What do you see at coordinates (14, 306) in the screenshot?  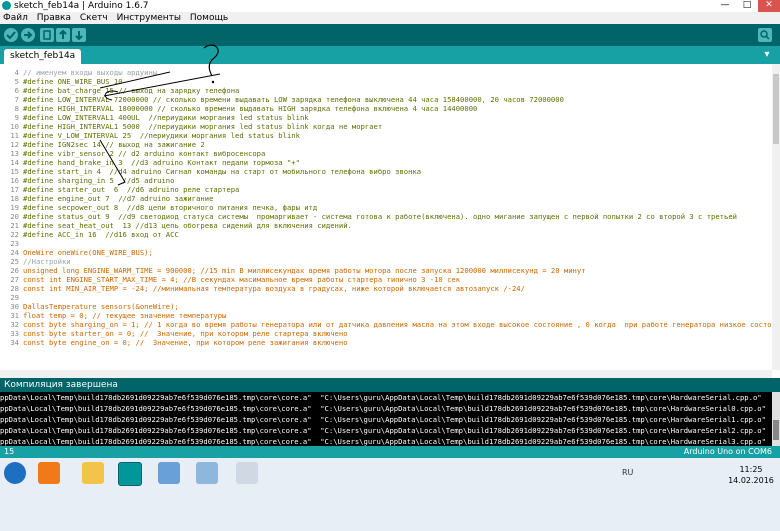 I see `line-number: 30` at bounding box center [14, 306].